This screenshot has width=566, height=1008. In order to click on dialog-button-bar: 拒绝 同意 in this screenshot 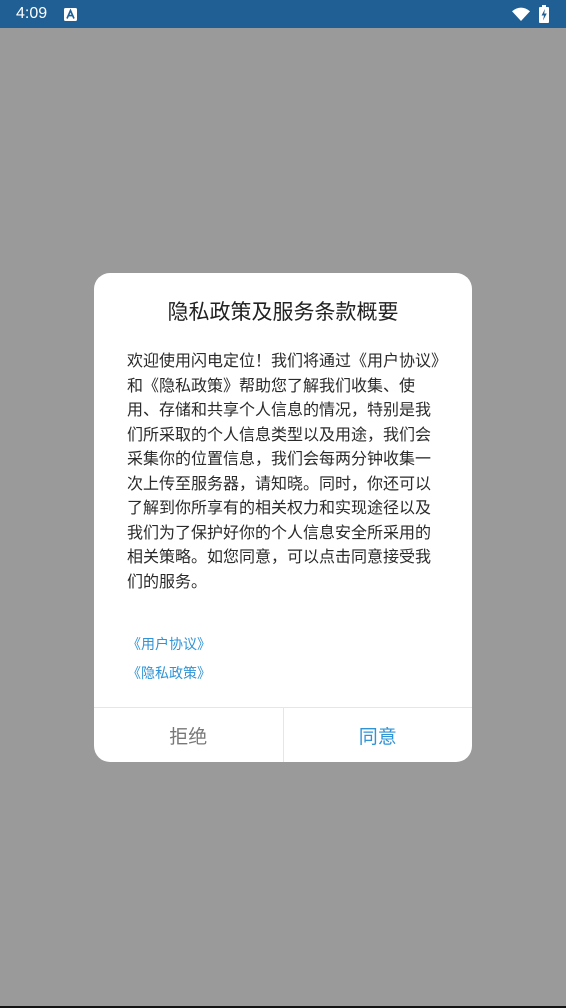, I will do `click(283, 734)`.